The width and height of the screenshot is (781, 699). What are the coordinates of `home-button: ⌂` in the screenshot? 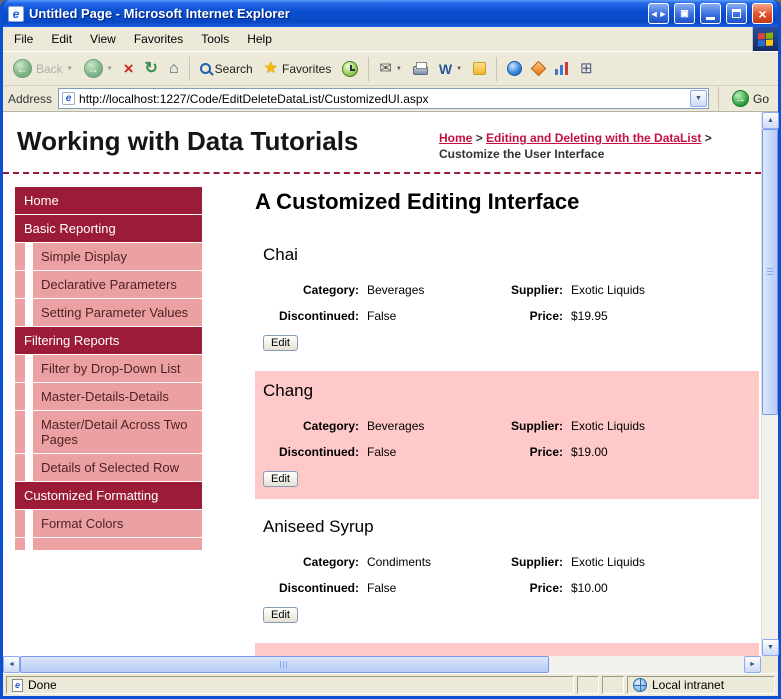 It's located at (174, 69).